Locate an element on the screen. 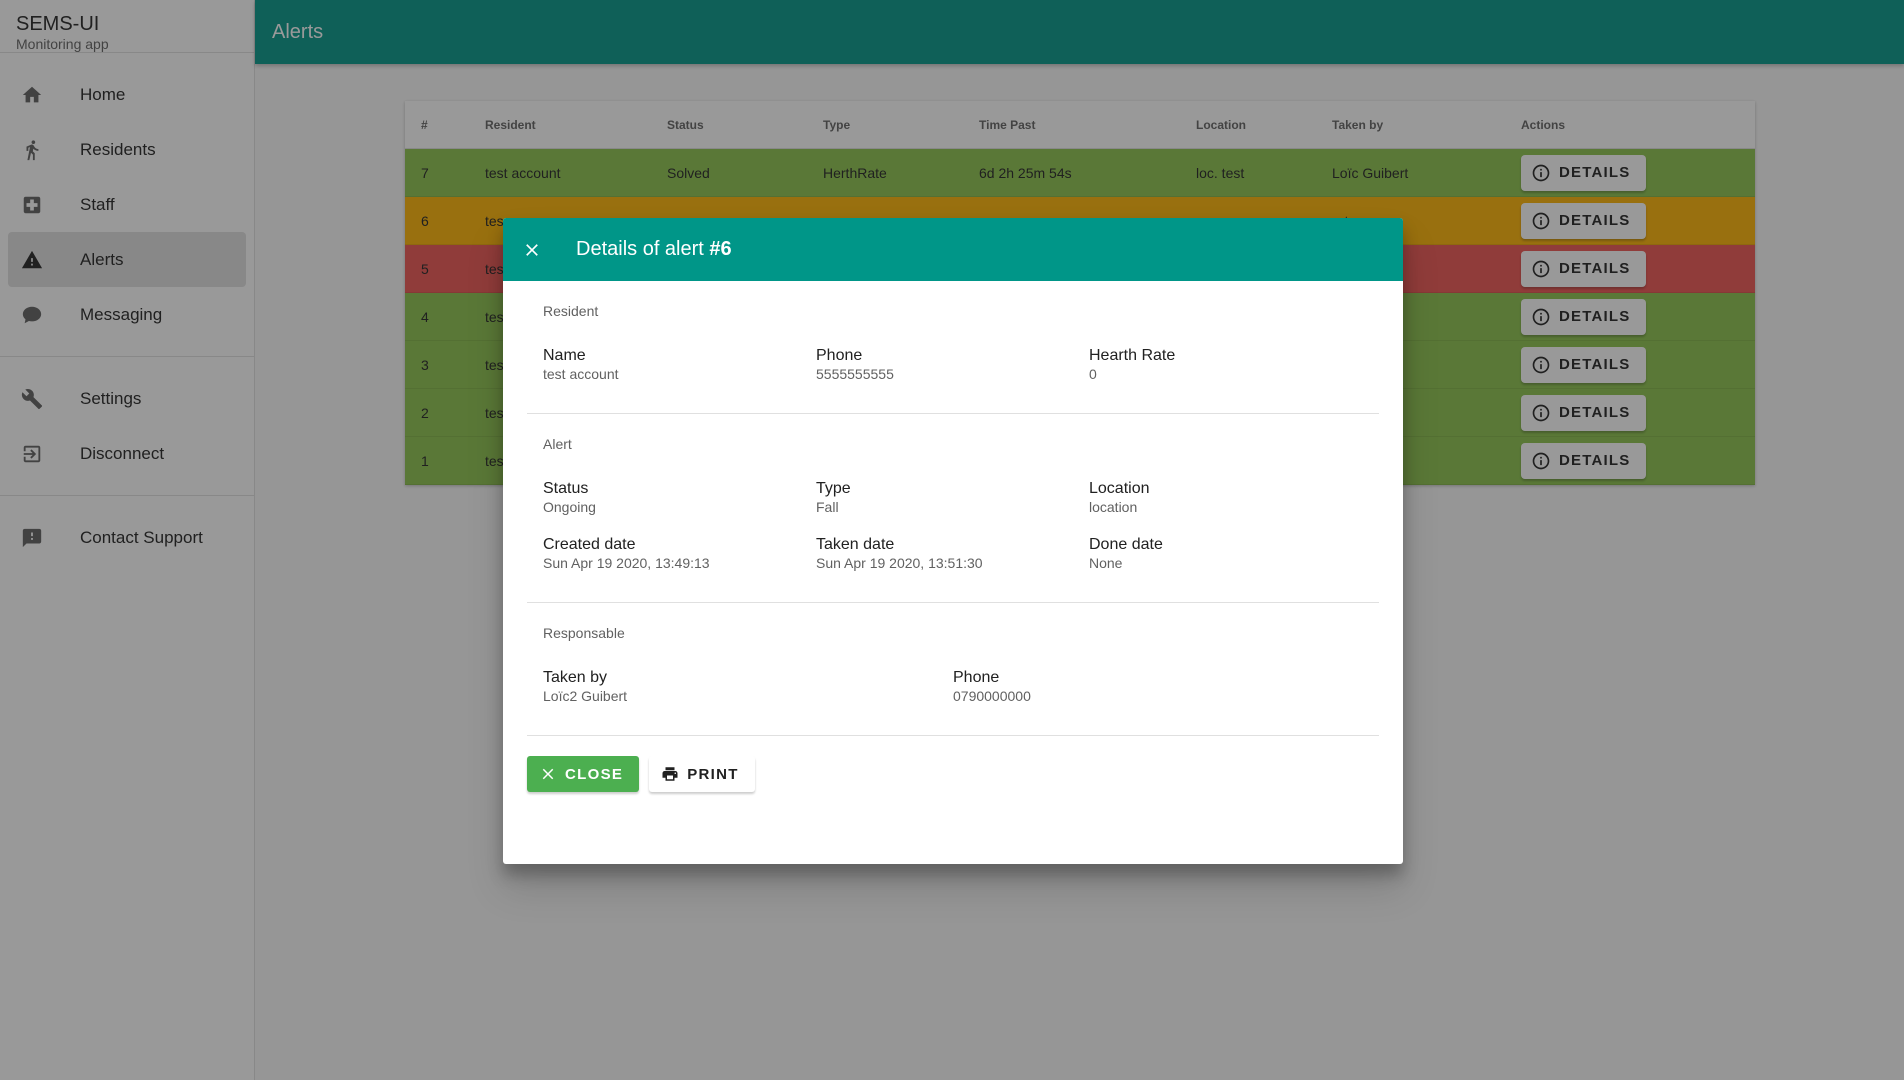 Image resolution: width=1904 pixels, height=1080 pixels. resident-phone-field: Phone 5555555555 is located at coordinates (952, 365).